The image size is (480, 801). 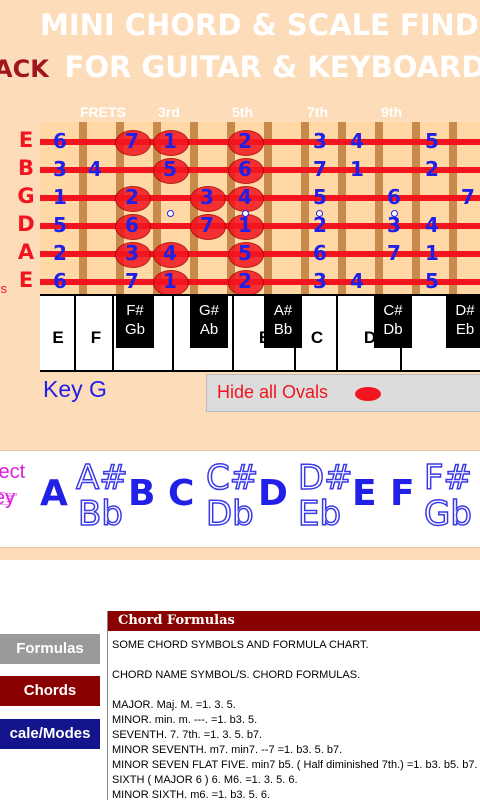 I want to click on formula-line: MINOR. min. m. ---. =1. b3. 5., so click(x=185, y=720).